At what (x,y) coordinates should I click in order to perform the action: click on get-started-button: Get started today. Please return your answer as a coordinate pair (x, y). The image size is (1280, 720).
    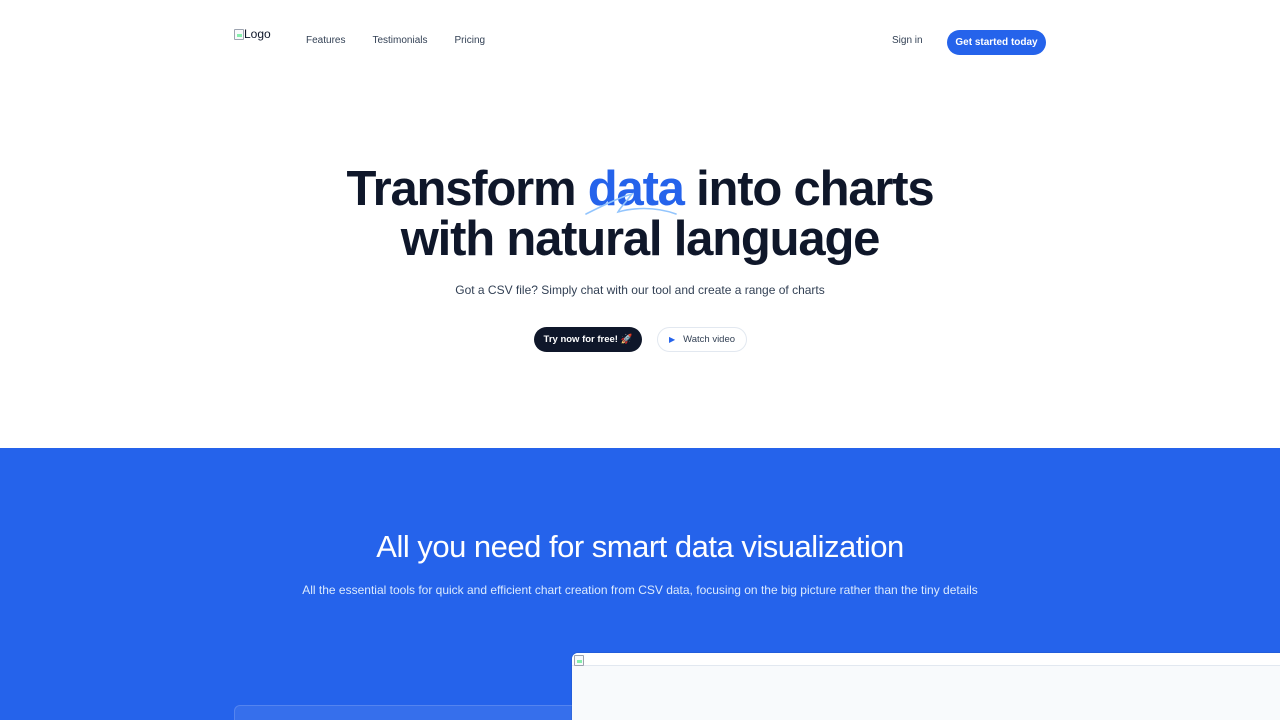
    Looking at the image, I should click on (996, 42).